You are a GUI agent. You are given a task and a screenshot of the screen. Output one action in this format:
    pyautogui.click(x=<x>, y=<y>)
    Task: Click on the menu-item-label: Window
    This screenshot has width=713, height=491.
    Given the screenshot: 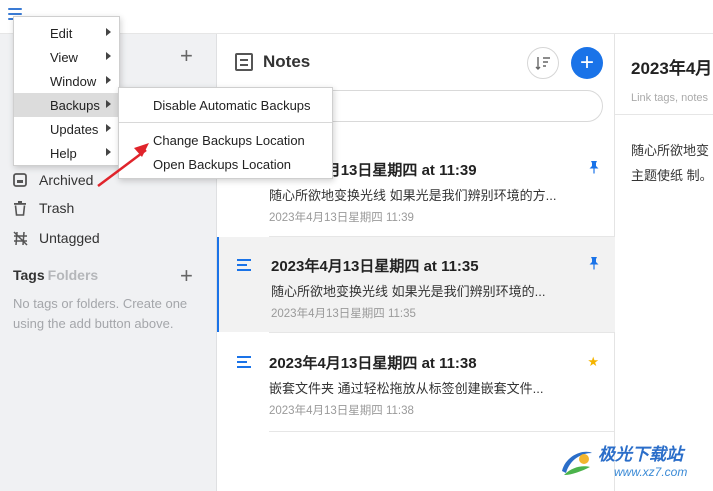 What is the action you would take?
    pyautogui.click(x=73, y=81)
    